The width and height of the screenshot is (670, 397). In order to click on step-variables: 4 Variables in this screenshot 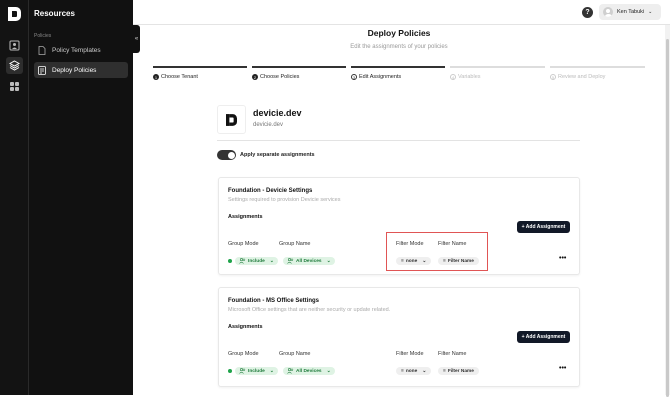, I will do `click(497, 73)`.